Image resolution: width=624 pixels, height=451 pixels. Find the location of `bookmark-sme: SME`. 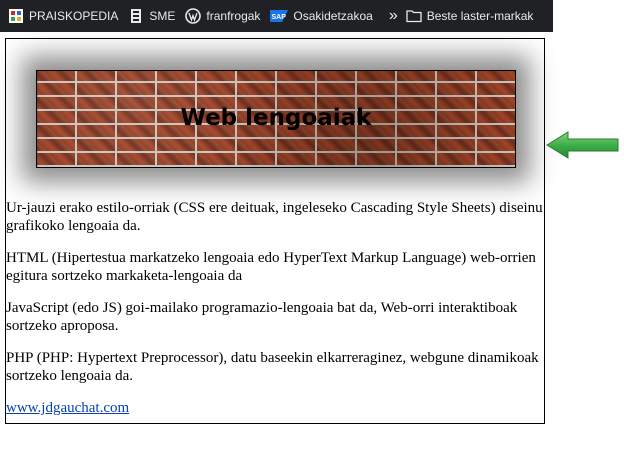

bookmark-sme: SME is located at coordinates (152, 16).